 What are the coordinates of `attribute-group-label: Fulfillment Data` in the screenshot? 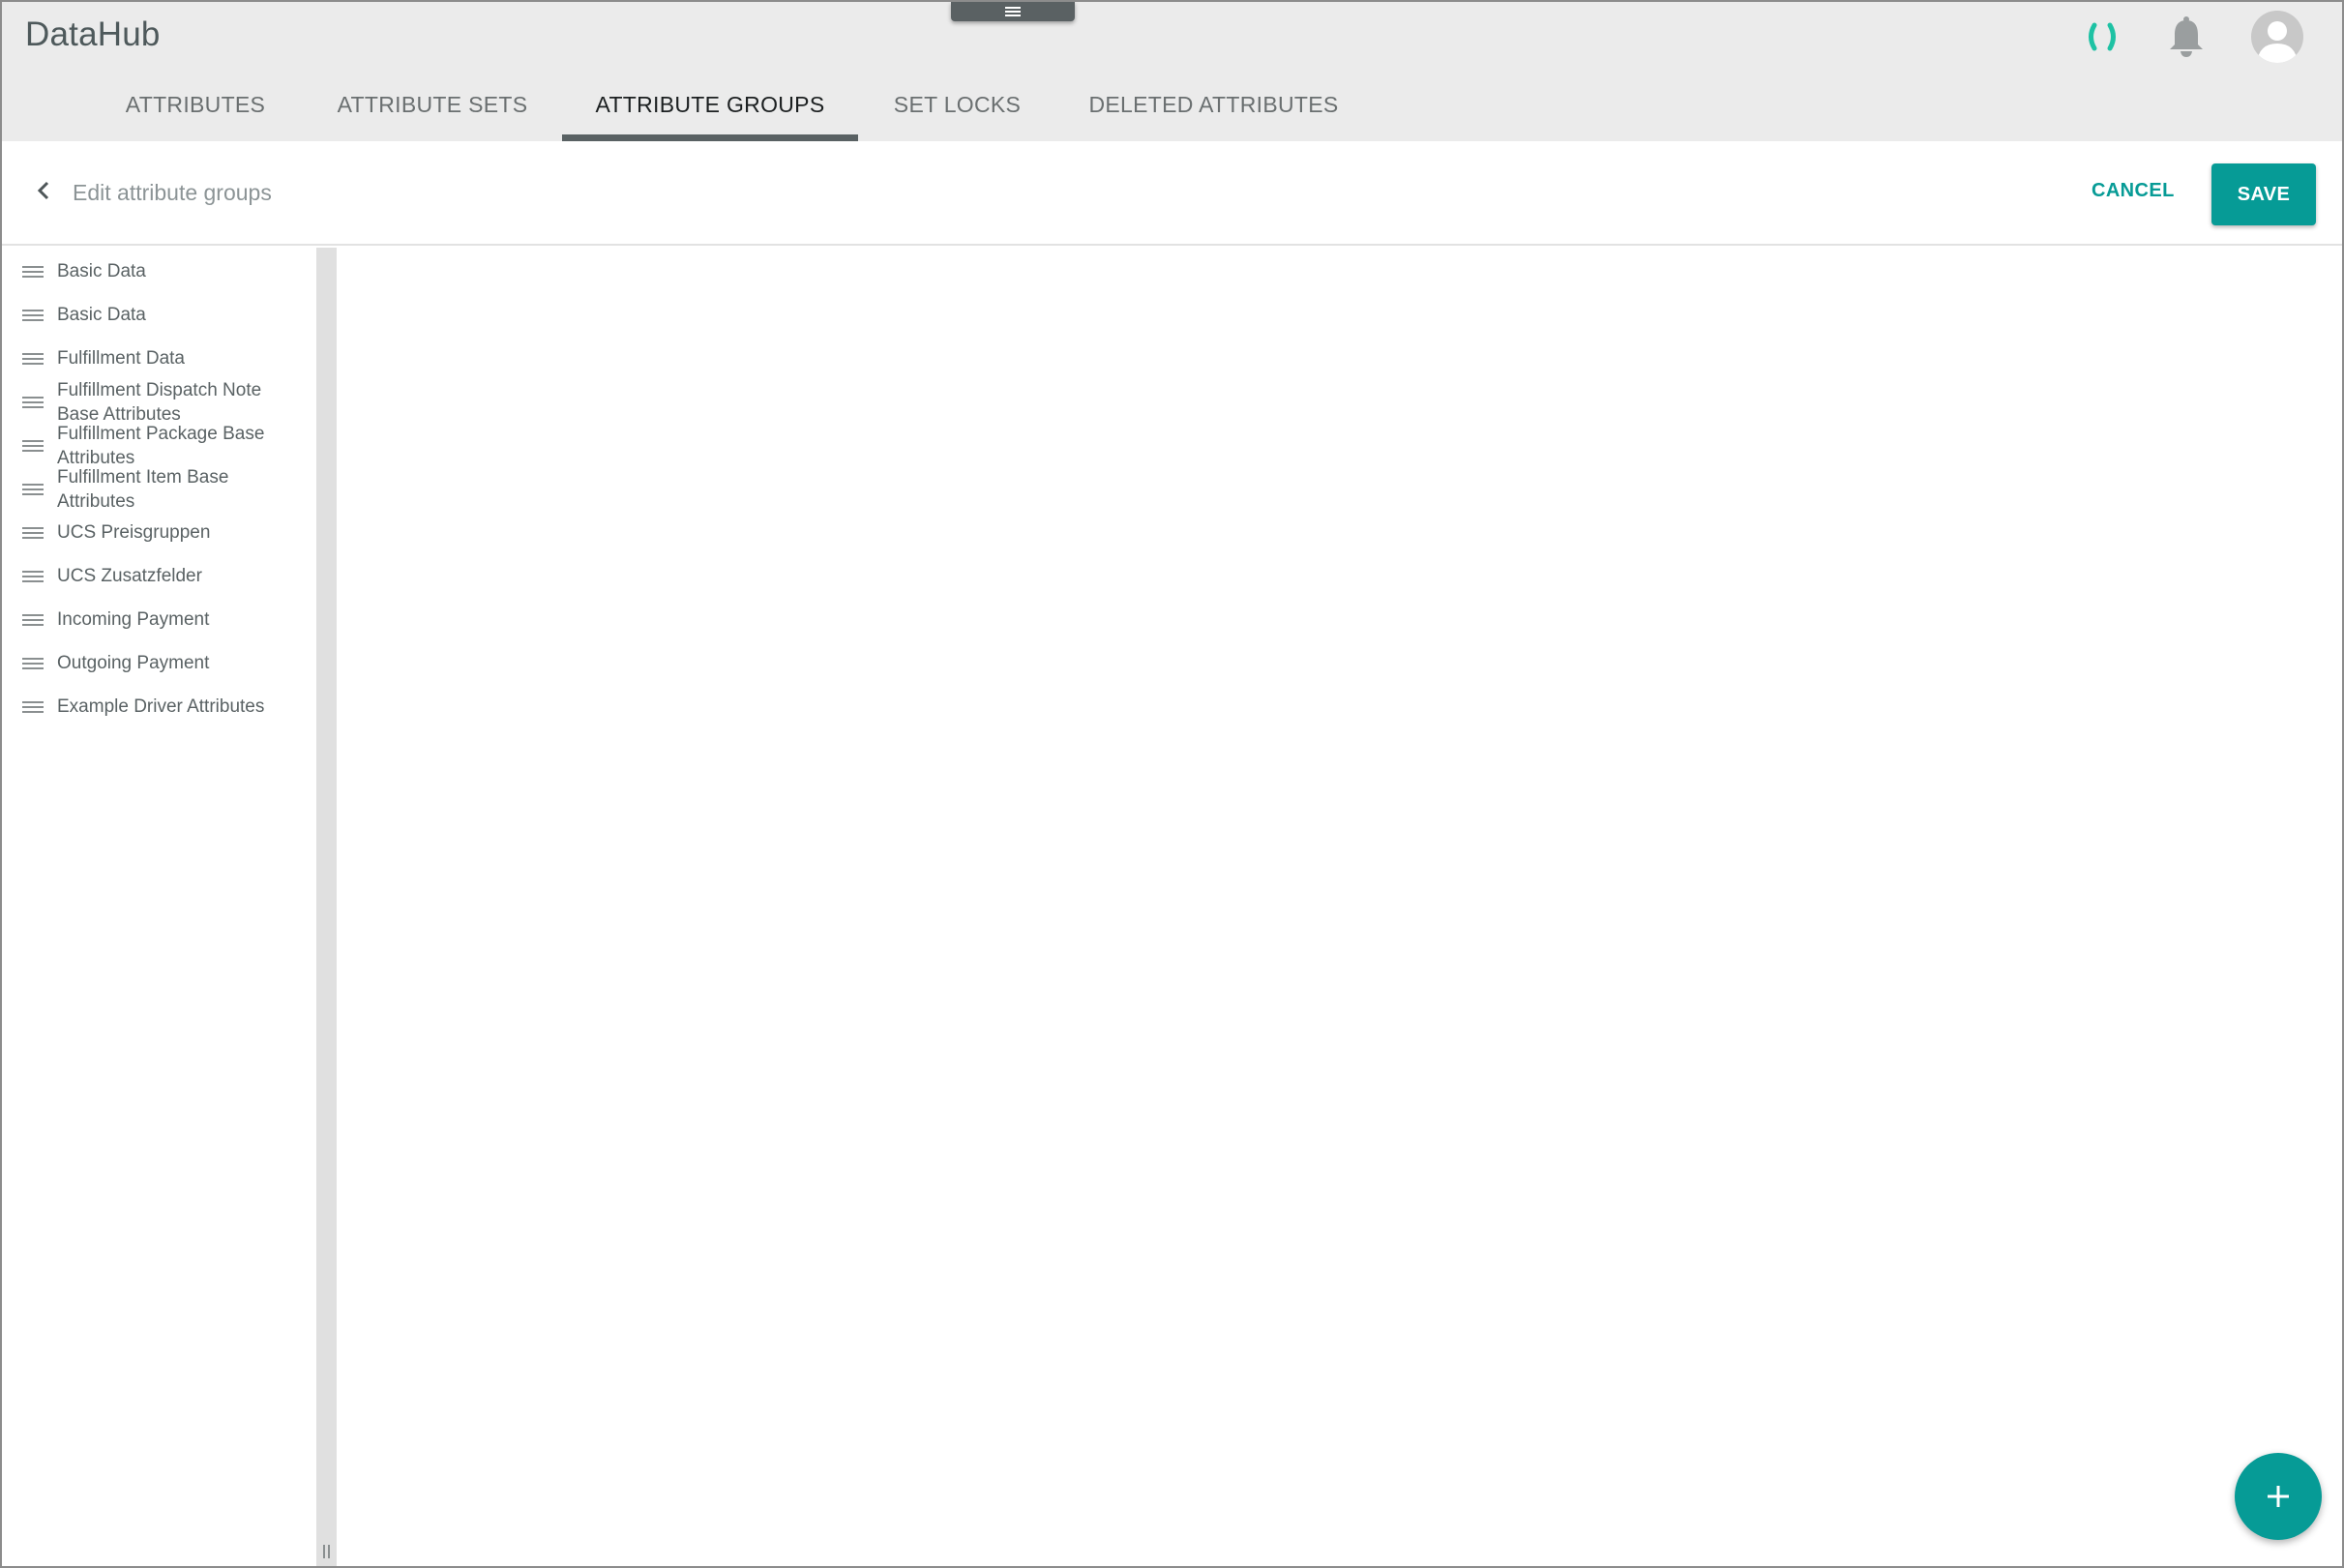 It's located at (121, 358).